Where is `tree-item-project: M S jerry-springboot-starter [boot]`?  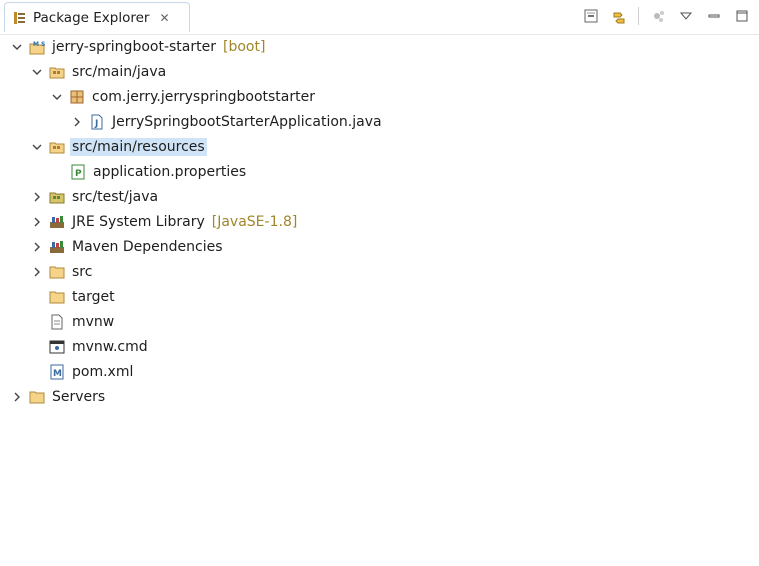
tree-item-project: M S jerry-springboot-starter [boot] is located at coordinates (137, 47).